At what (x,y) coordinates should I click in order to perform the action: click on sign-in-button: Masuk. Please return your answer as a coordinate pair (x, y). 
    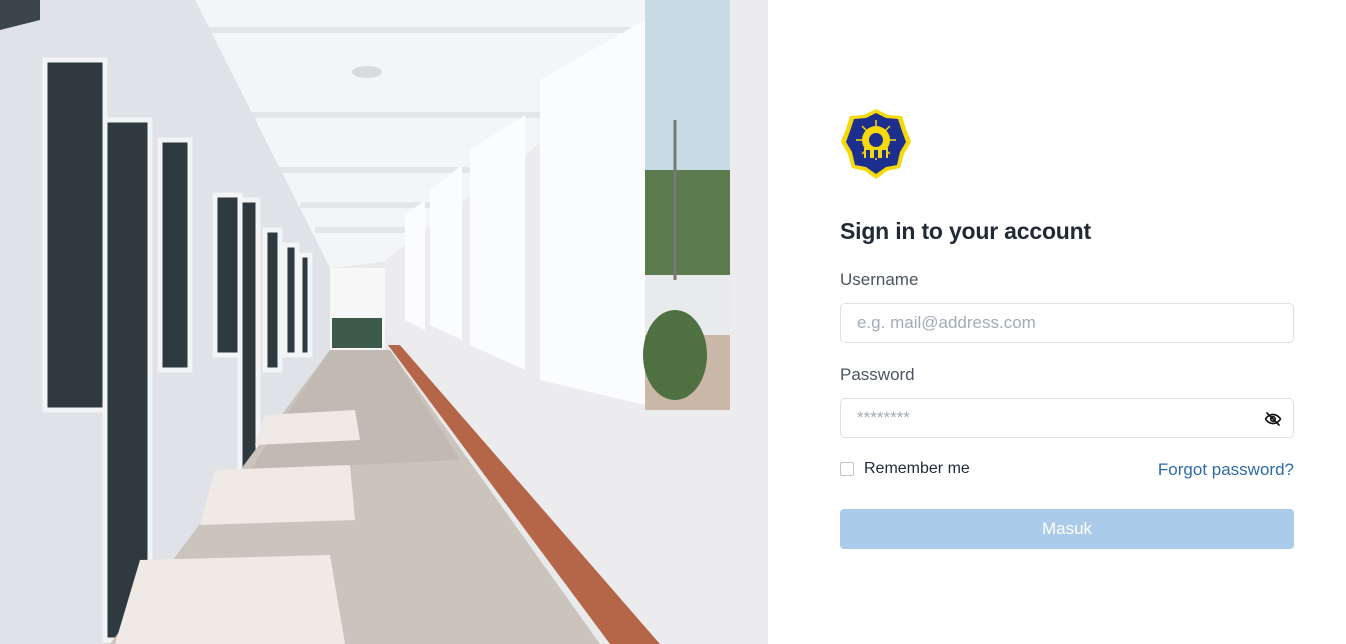
    Looking at the image, I should click on (1067, 529).